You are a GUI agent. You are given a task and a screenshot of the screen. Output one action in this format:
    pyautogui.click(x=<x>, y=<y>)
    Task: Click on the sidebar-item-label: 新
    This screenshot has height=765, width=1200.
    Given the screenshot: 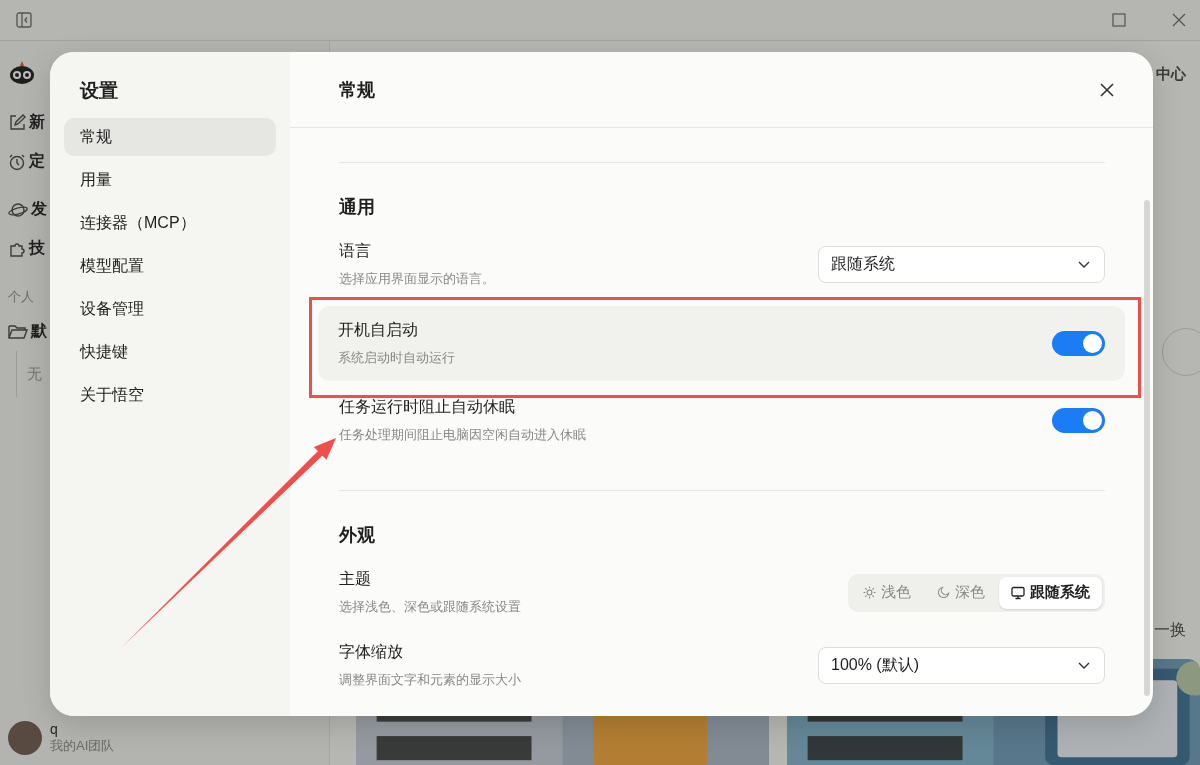 What is the action you would take?
    pyautogui.click(x=37, y=122)
    